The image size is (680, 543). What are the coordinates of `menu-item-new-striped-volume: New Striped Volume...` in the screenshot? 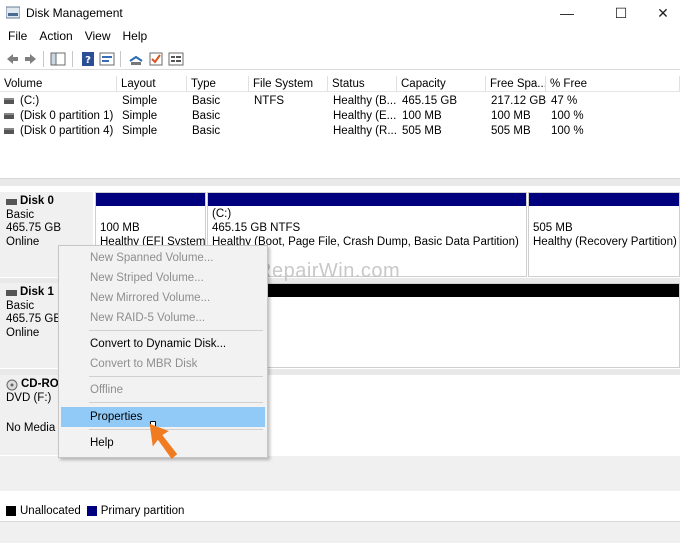 It's located at (163, 278).